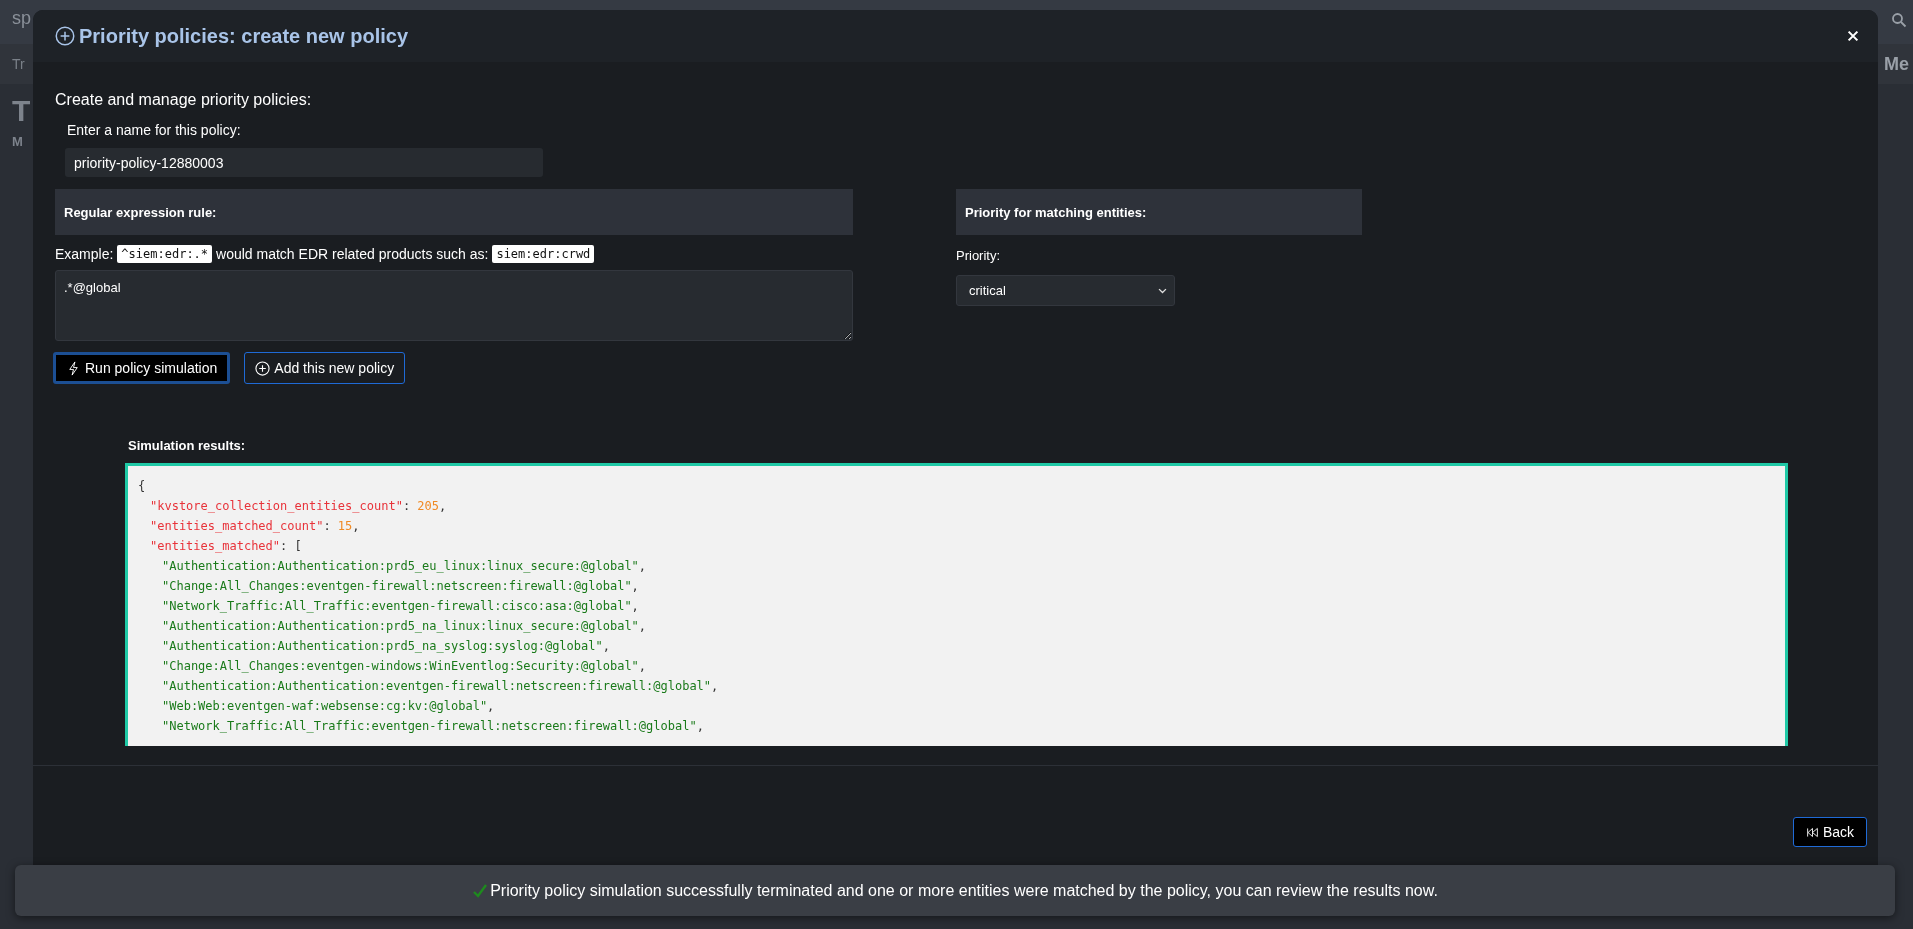  What do you see at coordinates (21, 111) in the screenshot?
I see `page-title: T` at bounding box center [21, 111].